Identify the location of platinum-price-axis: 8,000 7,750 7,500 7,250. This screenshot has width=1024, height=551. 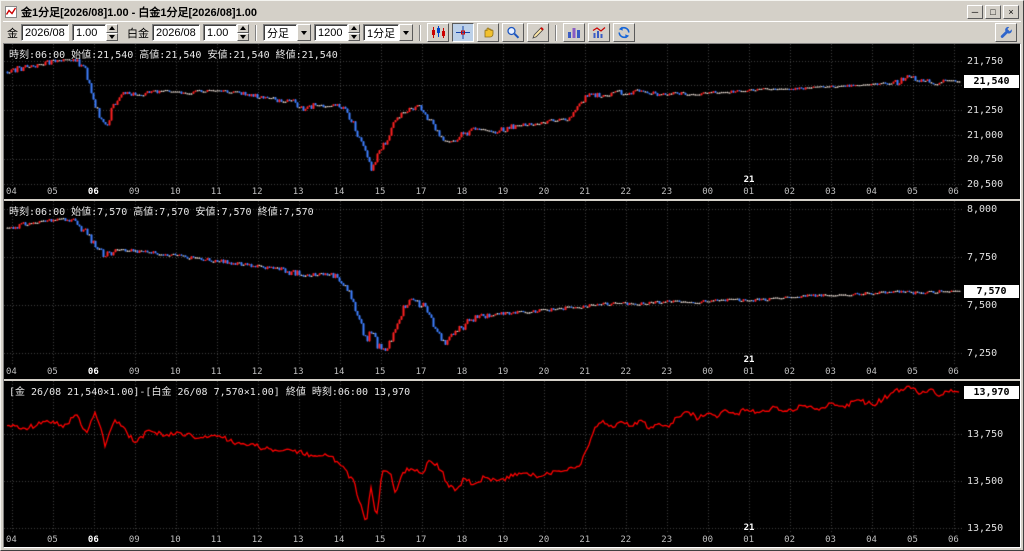
(991, 283).